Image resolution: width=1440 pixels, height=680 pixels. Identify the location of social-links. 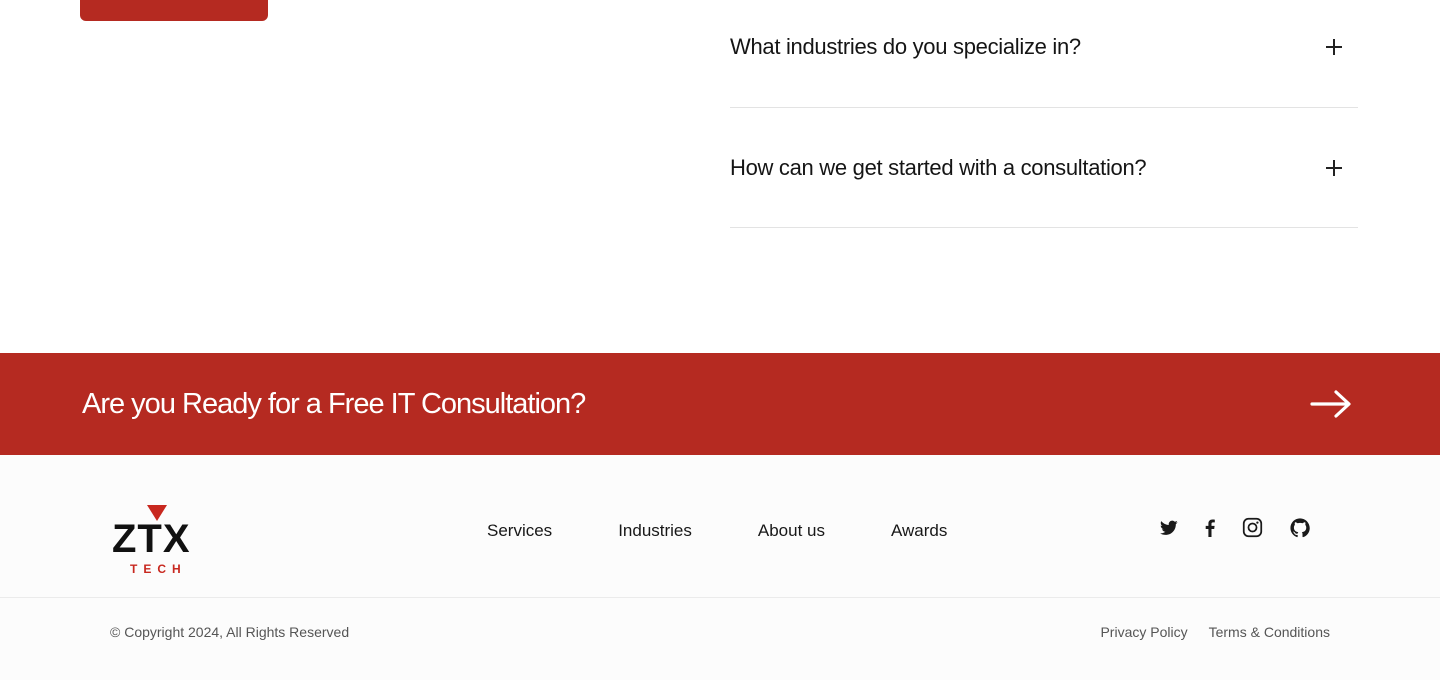
(1235, 527).